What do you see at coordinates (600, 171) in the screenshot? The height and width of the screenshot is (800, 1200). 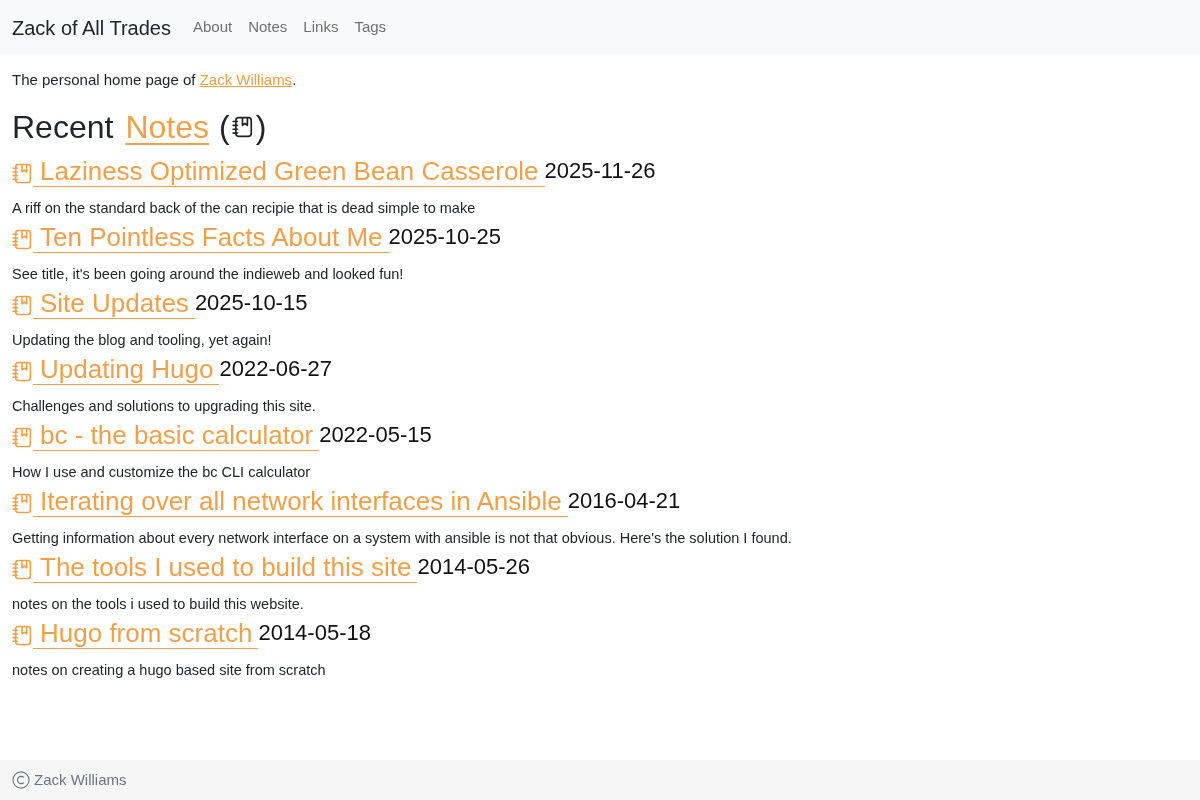 I see `note-date: 2025-11-26` at bounding box center [600, 171].